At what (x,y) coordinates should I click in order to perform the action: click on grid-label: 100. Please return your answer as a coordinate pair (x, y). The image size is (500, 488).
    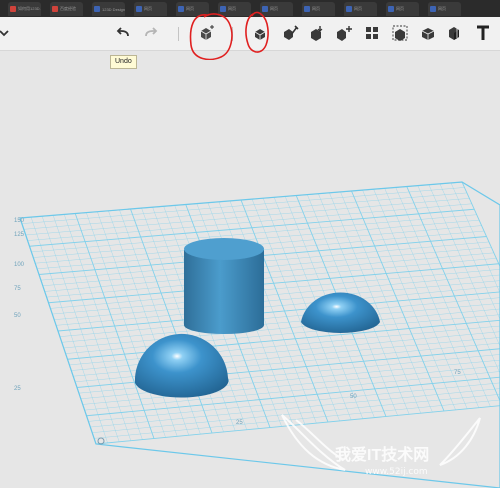
    Looking at the image, I should click on (19, 265).